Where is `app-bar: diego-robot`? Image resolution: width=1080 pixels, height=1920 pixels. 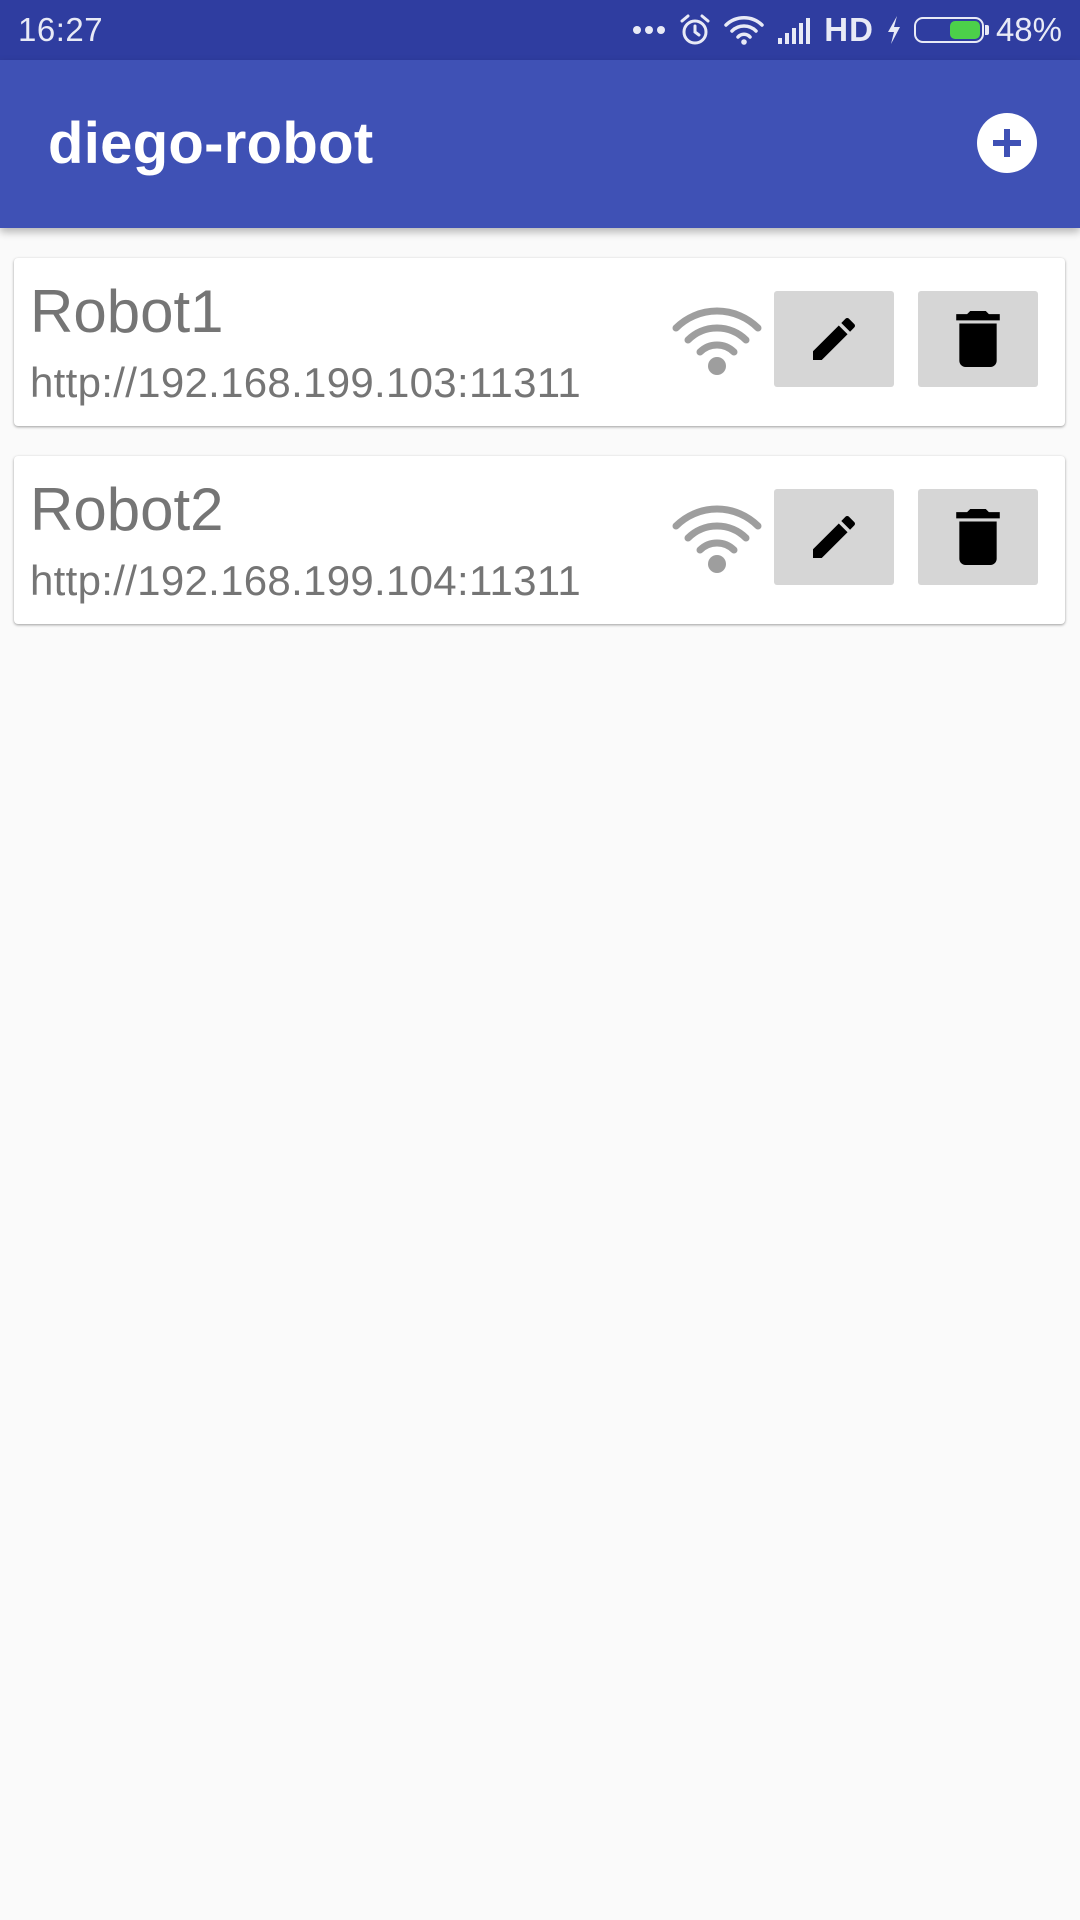
app-bar: diego-robot is located at coordinates (540, 144).